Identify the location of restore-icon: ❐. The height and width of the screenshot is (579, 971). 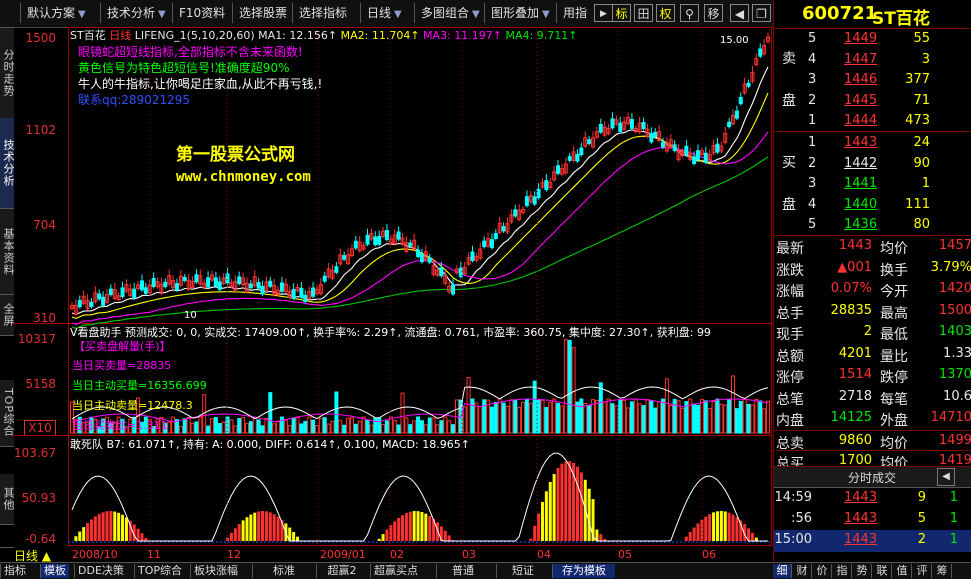
(761, 13).